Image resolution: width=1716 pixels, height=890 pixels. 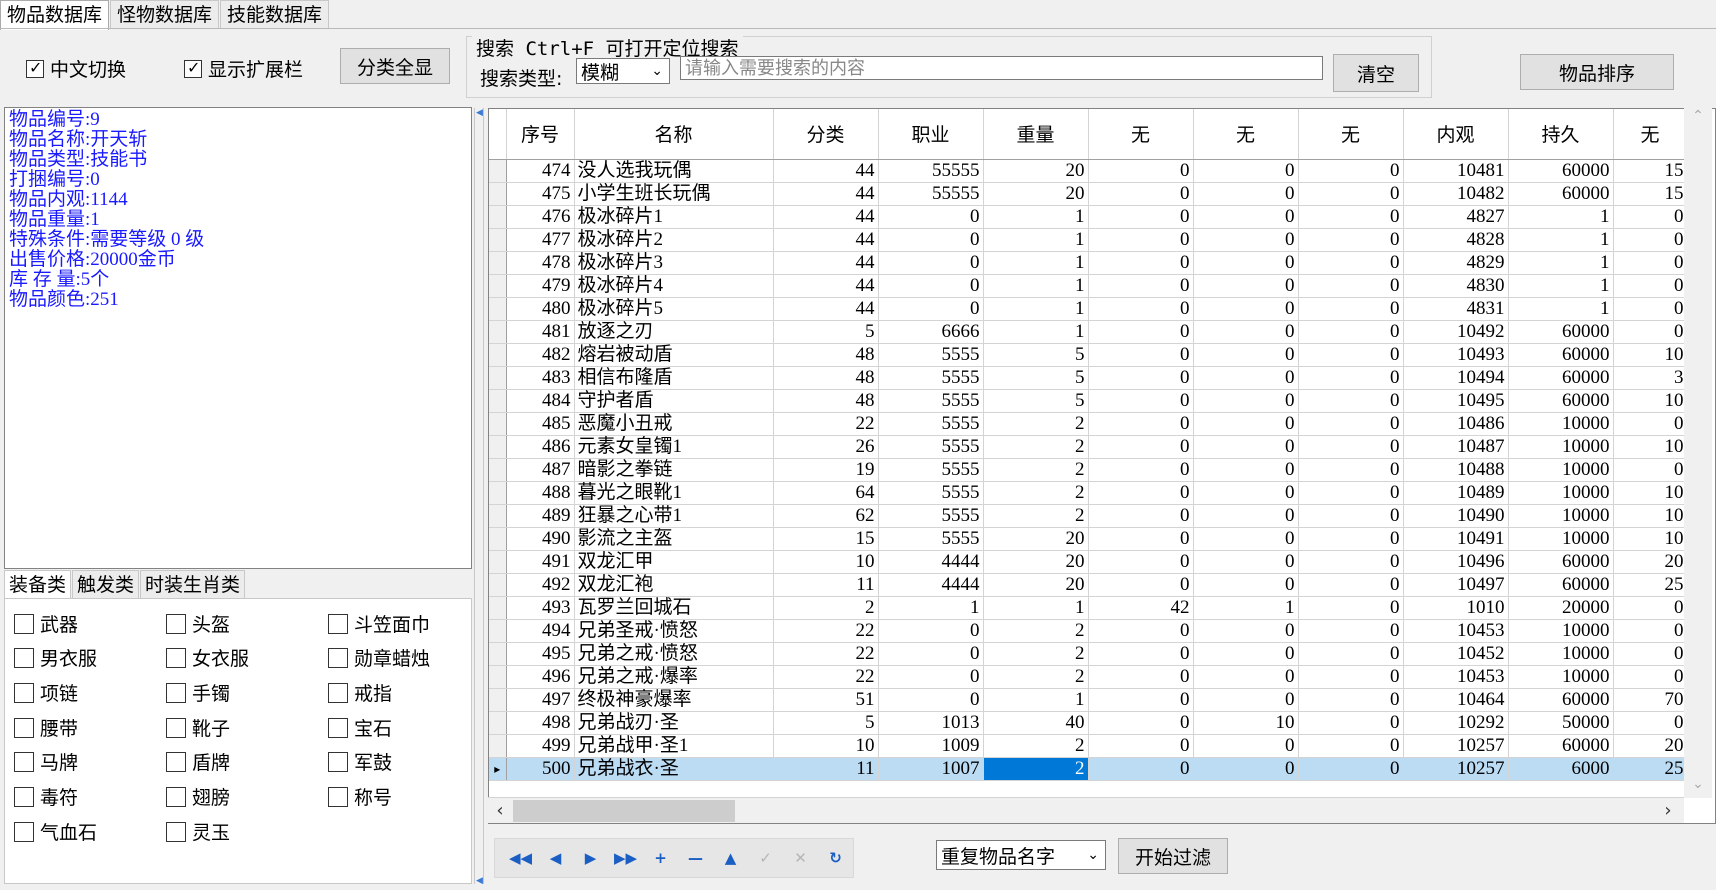 I want to click on table-cell: 兄弟圣戒·愤怒, so click(x=674, y=631).